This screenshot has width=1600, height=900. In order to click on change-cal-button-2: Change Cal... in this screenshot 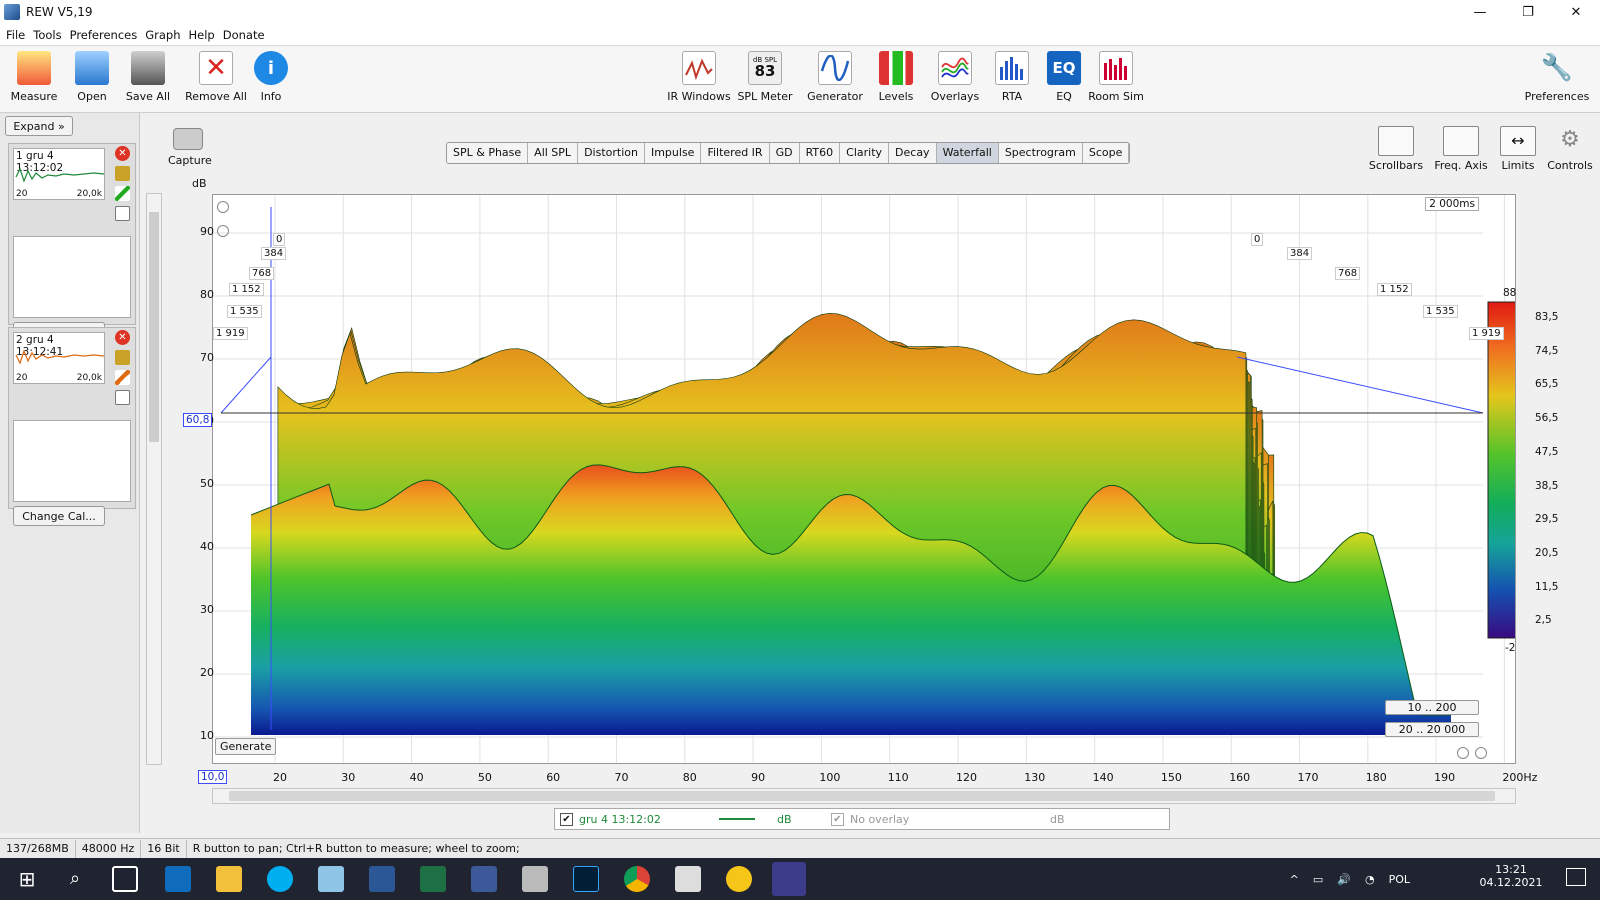, I will do `click(59, 516)`.